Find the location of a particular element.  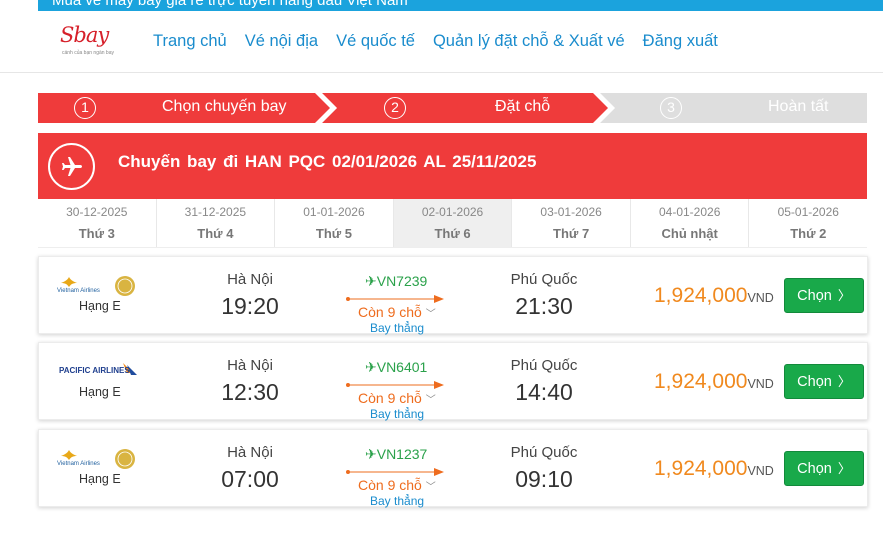

step-booking: 2 Đặt chỗ is located at coordinates (463, 108).